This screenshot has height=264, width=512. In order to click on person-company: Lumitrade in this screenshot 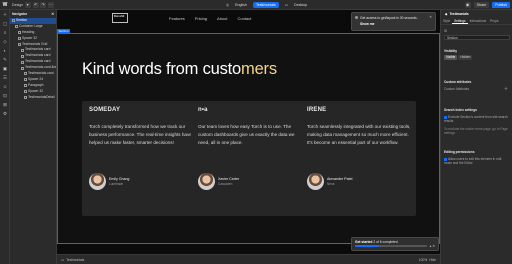, I will do `click(116, 184)`.